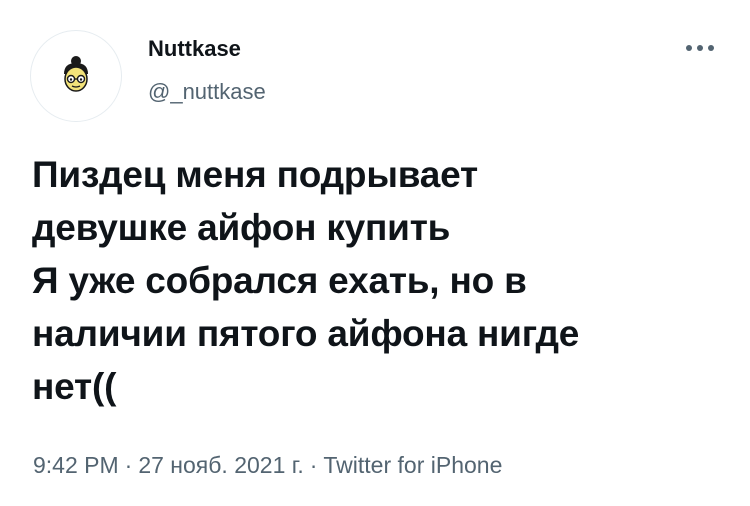 The width and height of the screenshot is (750, 506). I want to click on tweet-source-link: Twitter for iPhone, so click(412, 465).